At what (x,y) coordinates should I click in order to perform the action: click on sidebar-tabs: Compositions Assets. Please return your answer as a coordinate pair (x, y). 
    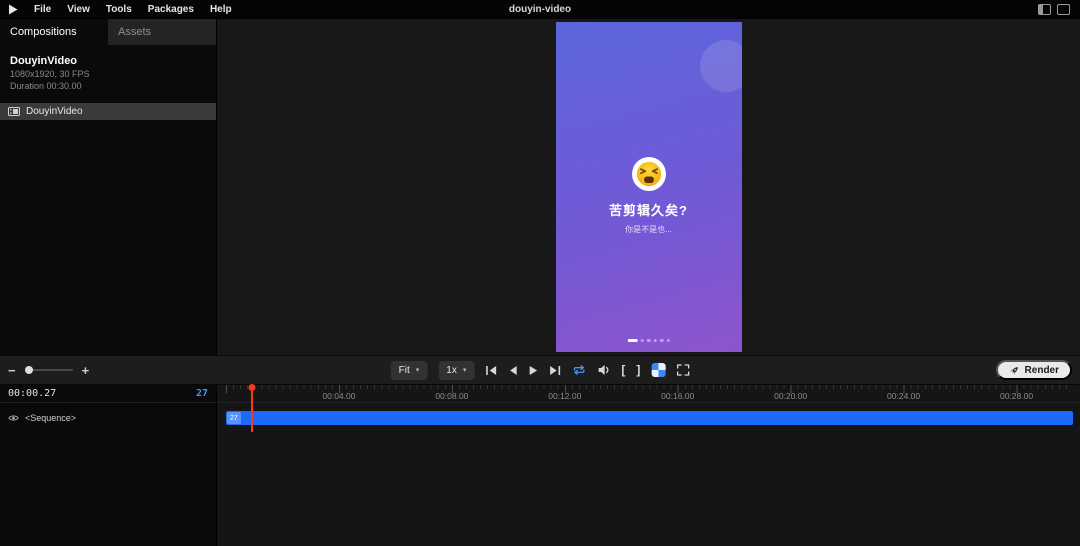
    Looking at the image, I should click on (108, 32).